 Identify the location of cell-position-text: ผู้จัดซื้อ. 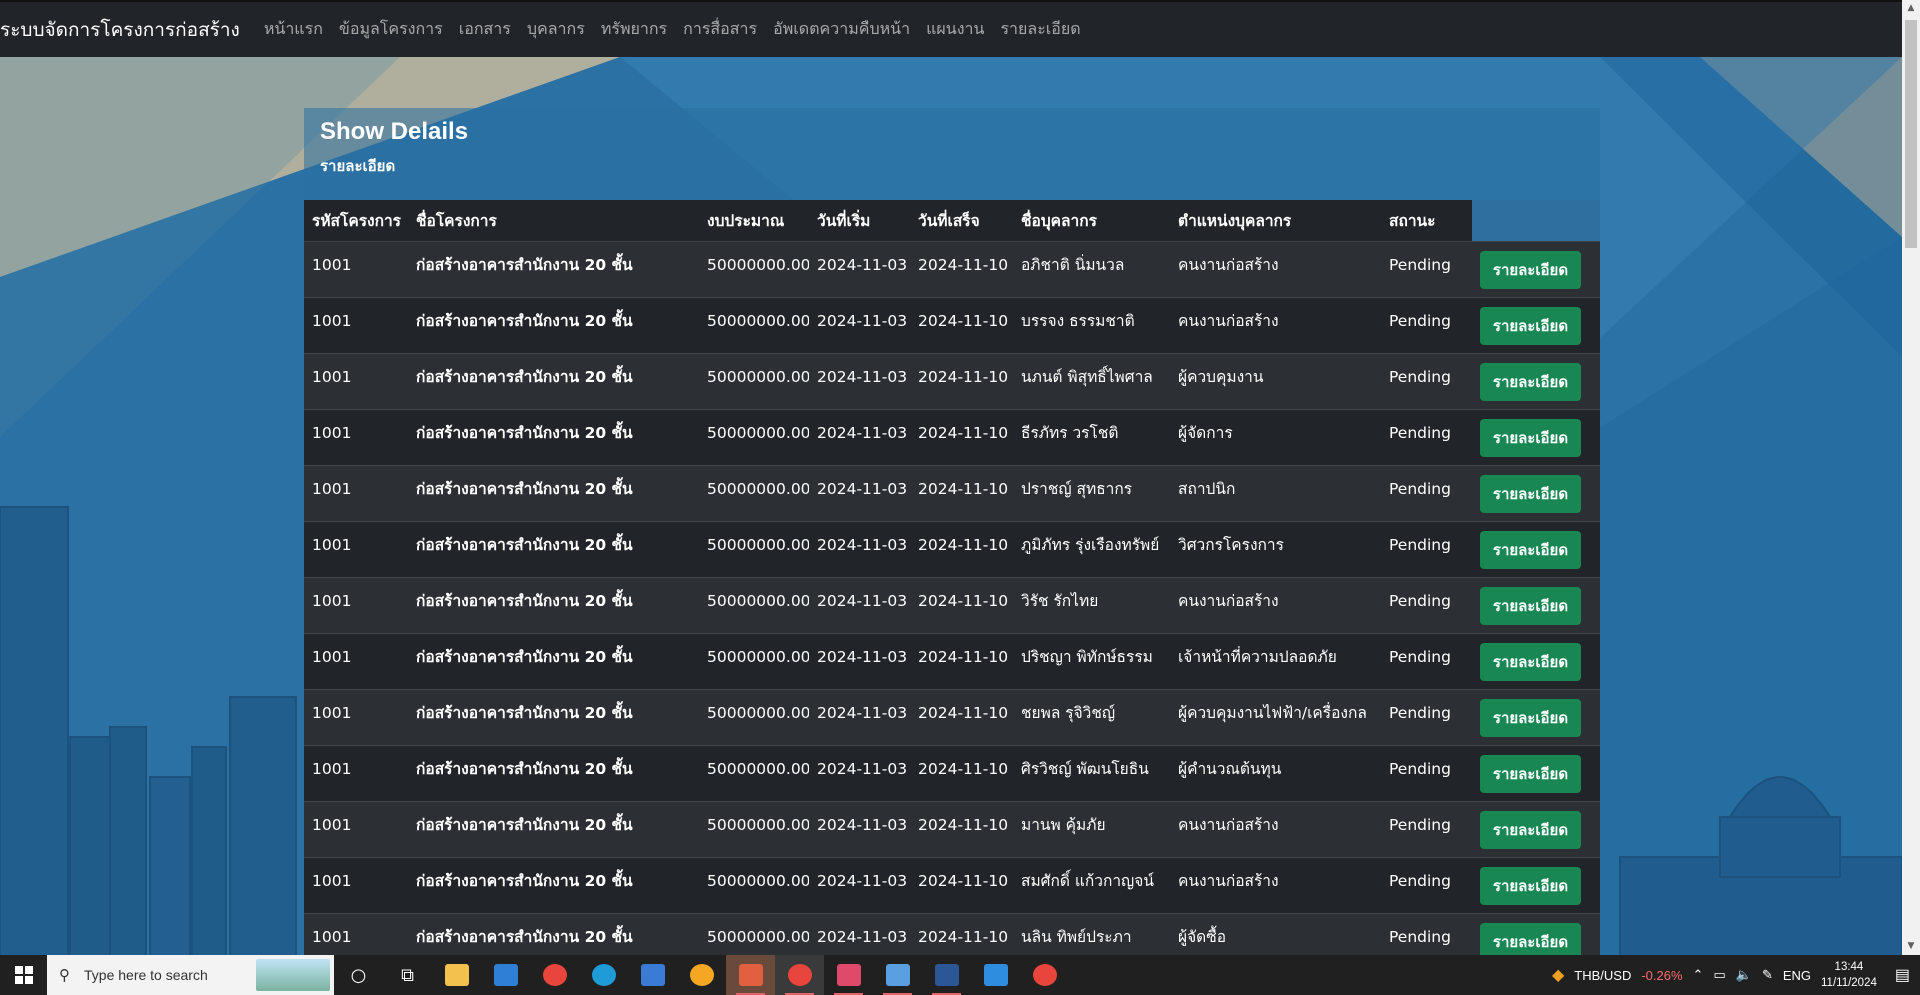
(1202, 937).